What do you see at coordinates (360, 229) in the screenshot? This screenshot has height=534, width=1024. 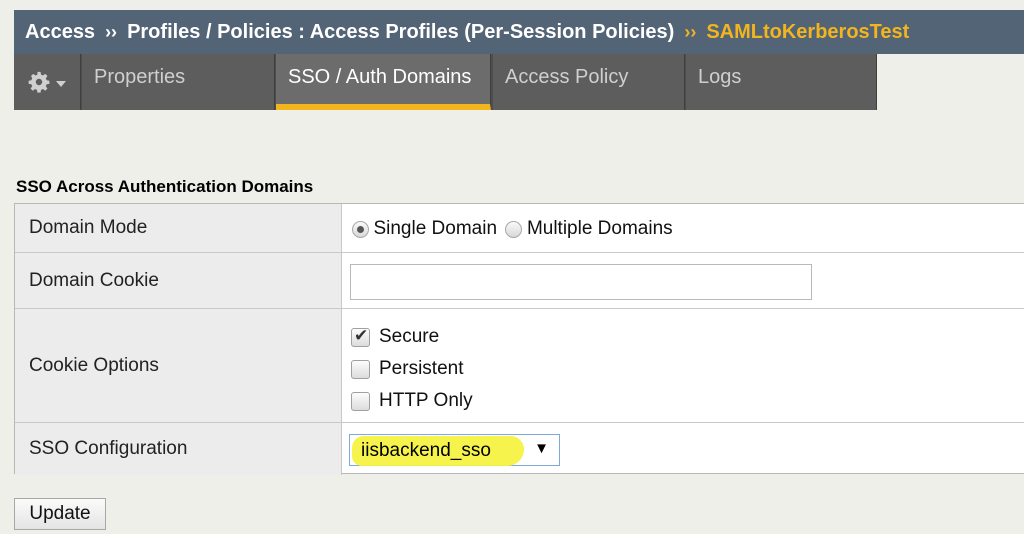 I see `radio-single-domain` at bounding box center [360, 229].